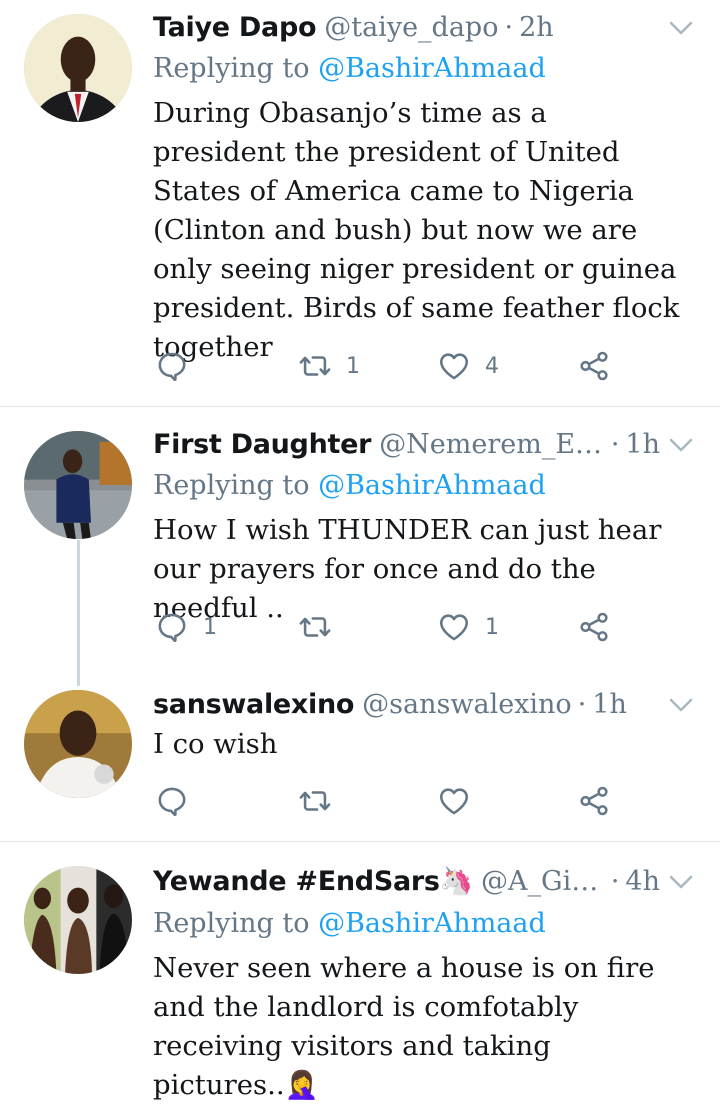 This screenshot has height=1105, width=720. What do you see at coordinates (235, 28) in the screenshot?
I see `display-name: Taiye Dapo` at bounding box center [235, 28].